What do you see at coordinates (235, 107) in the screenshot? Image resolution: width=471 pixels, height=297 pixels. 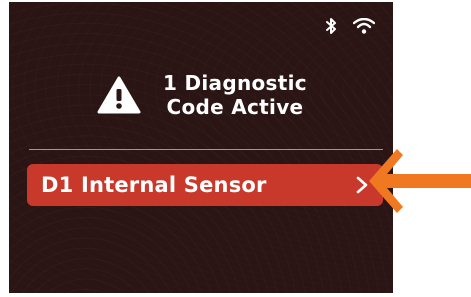 I see `alert-line-2: Code Active` at bounding box center [235, 107].